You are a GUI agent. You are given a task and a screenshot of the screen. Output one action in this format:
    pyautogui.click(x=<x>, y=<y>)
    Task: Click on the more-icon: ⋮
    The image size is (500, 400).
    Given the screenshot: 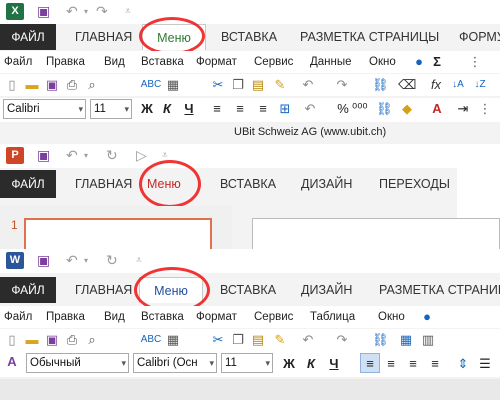 What is the action you would take?
    pyautogui.click(x=475, y=62)
    